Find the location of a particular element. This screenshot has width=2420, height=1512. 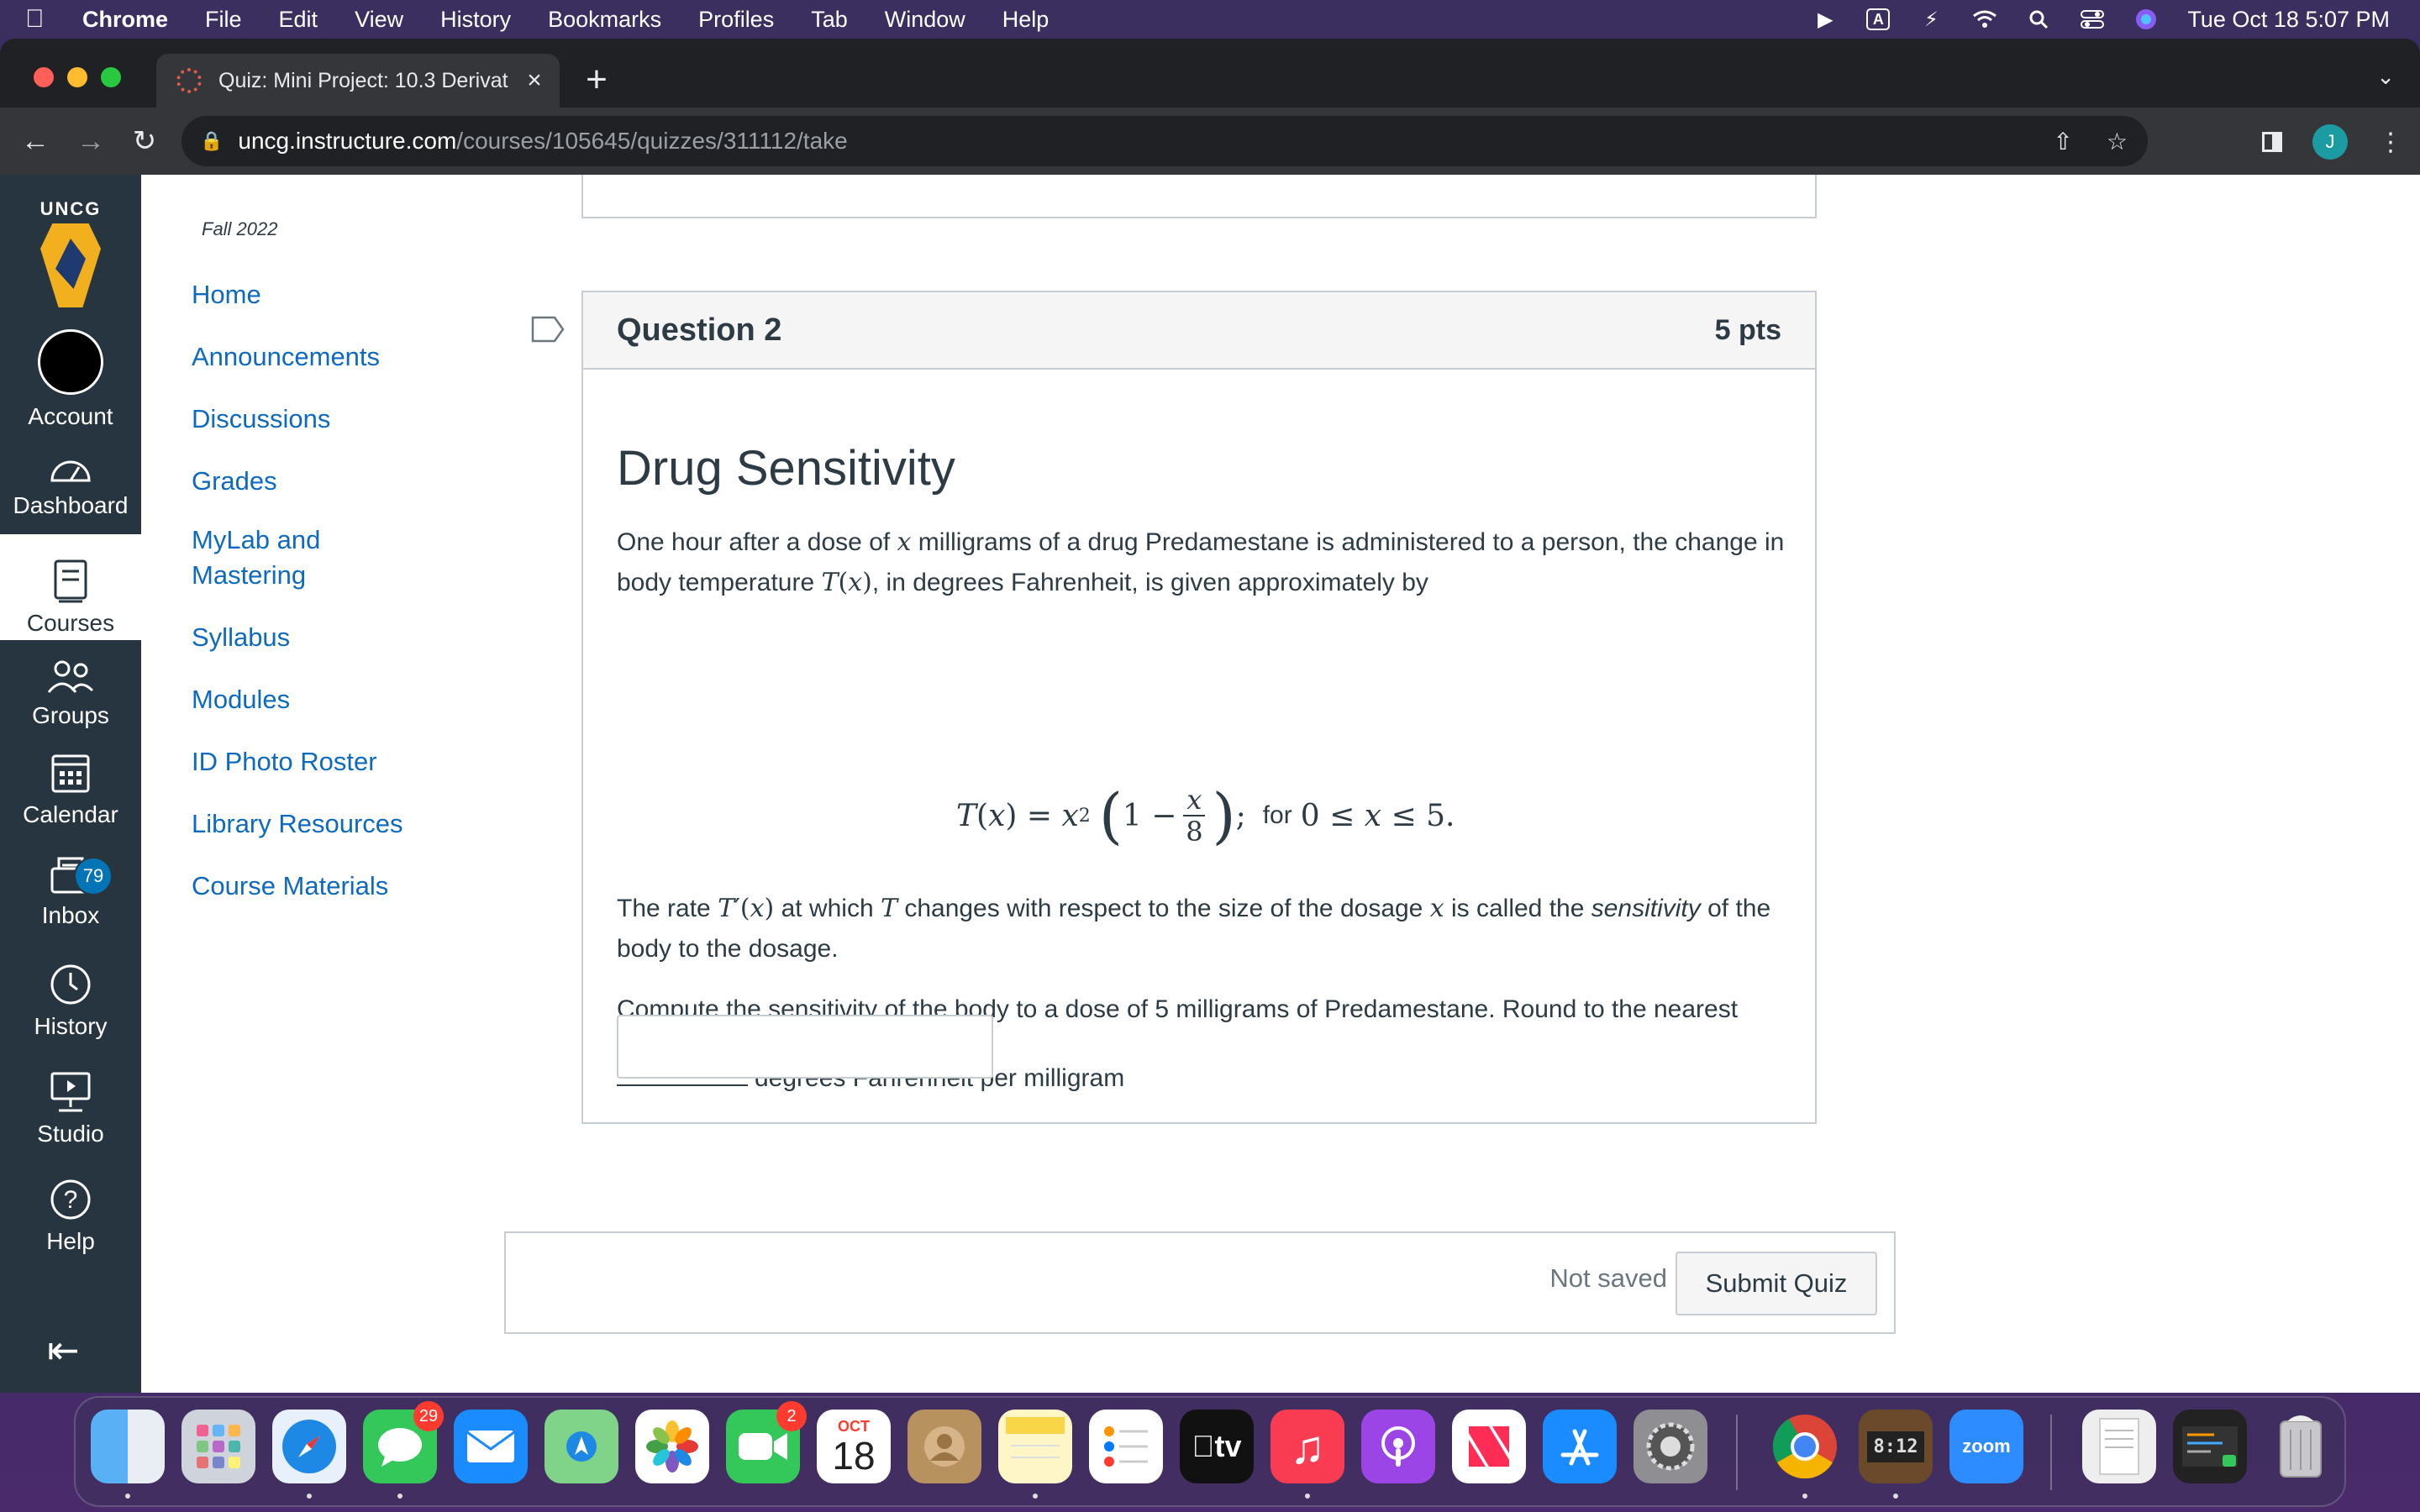

nav-groups: Groups is located at coordinates (70, 694).